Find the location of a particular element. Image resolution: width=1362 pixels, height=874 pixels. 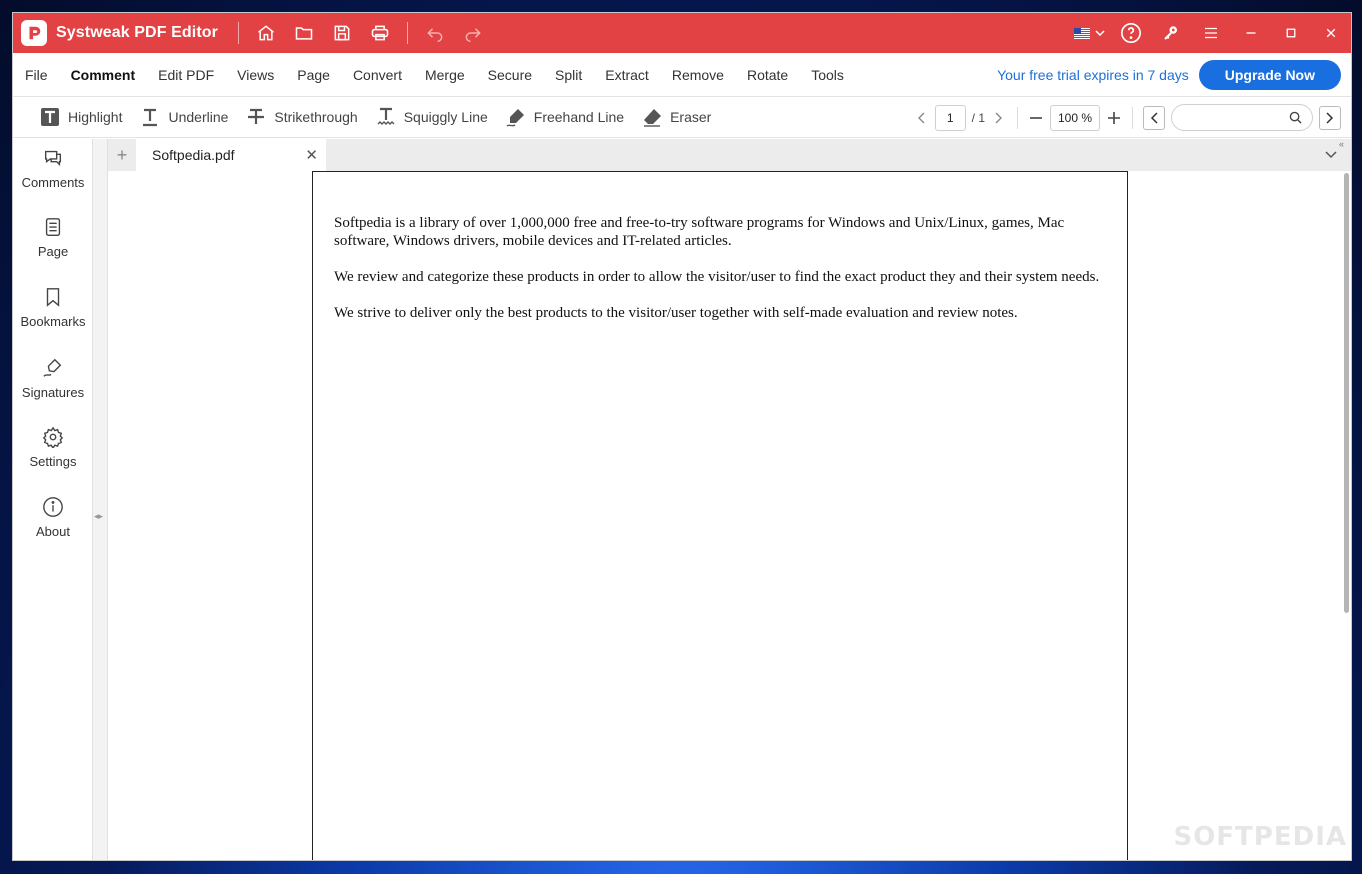

menu-edit-pdf: Edit PDF is located at coordinates (186, 75).